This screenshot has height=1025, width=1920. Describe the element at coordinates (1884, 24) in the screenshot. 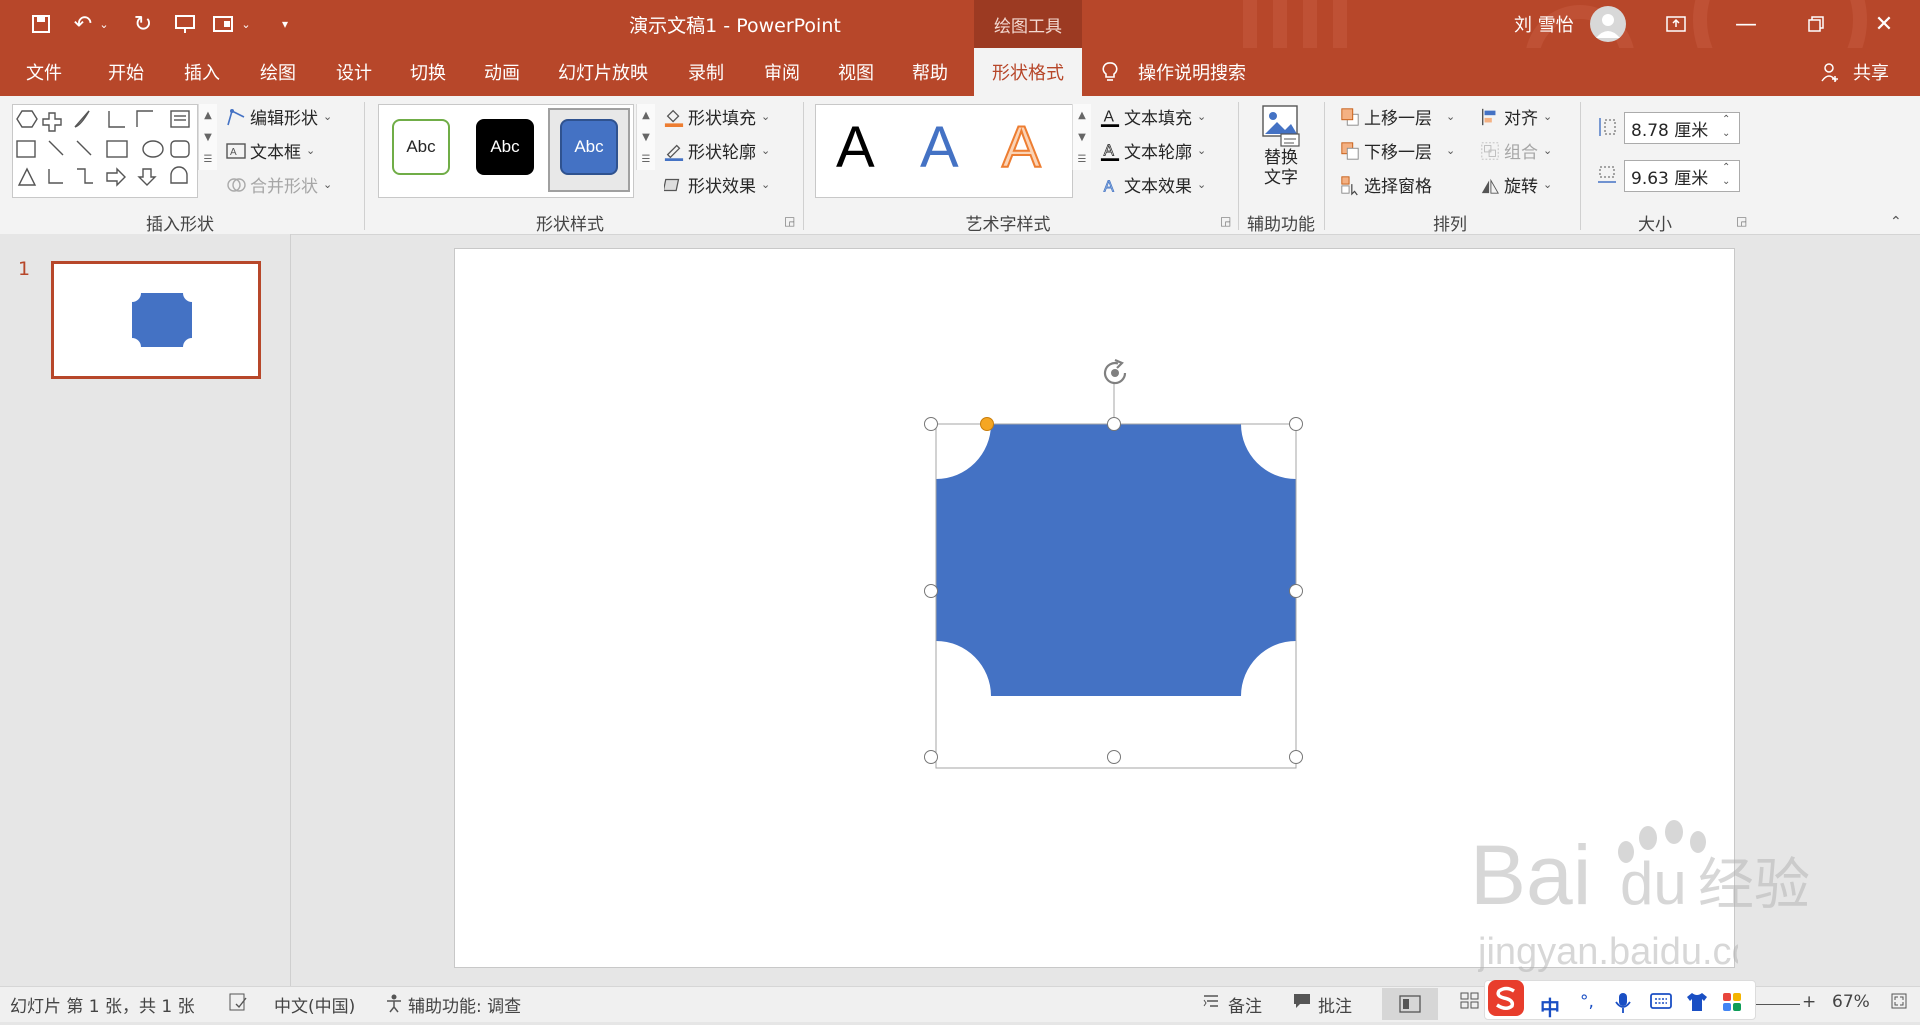

I see `close-icon: ✕` at that location.